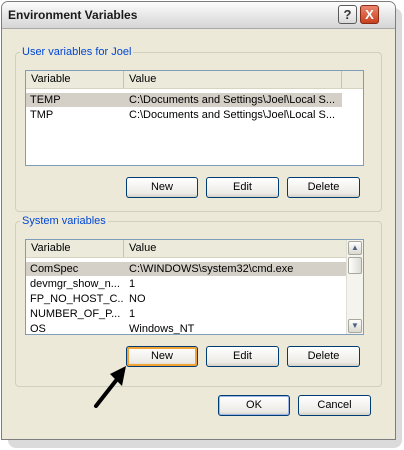 This screenshot has height=450, width=404. Describe the element at coordinates (242, 356) in the screenshot. I see `system-edit-button: Edit` at that location.